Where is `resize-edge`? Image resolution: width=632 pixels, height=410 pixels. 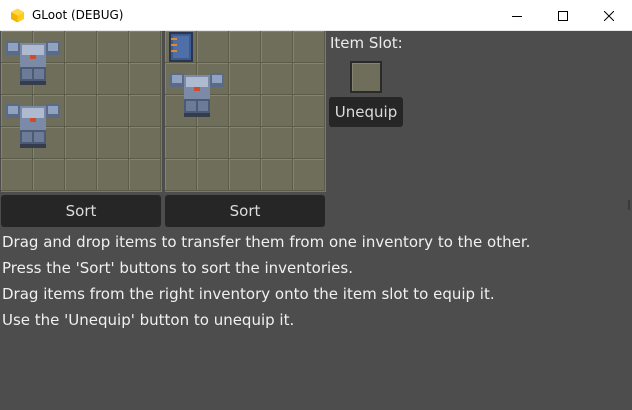
resize-edge is located at coordinates (629, 205).